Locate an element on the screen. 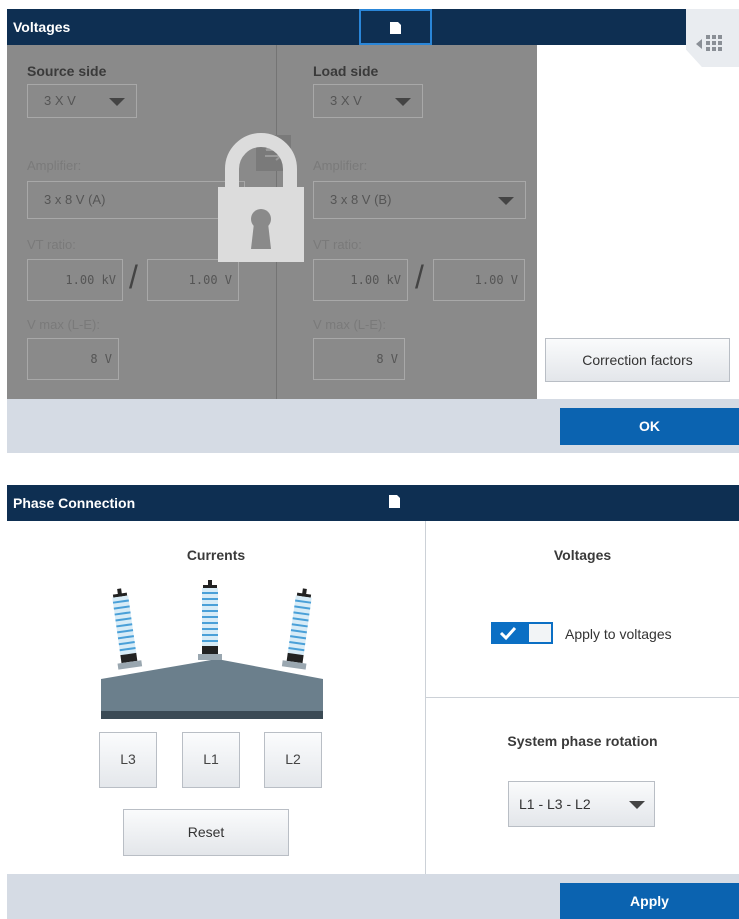 The height and width of the screenshot is (919, 739). load-vt-primary-input: 1.00 kV is located at coordinates (360, 280).